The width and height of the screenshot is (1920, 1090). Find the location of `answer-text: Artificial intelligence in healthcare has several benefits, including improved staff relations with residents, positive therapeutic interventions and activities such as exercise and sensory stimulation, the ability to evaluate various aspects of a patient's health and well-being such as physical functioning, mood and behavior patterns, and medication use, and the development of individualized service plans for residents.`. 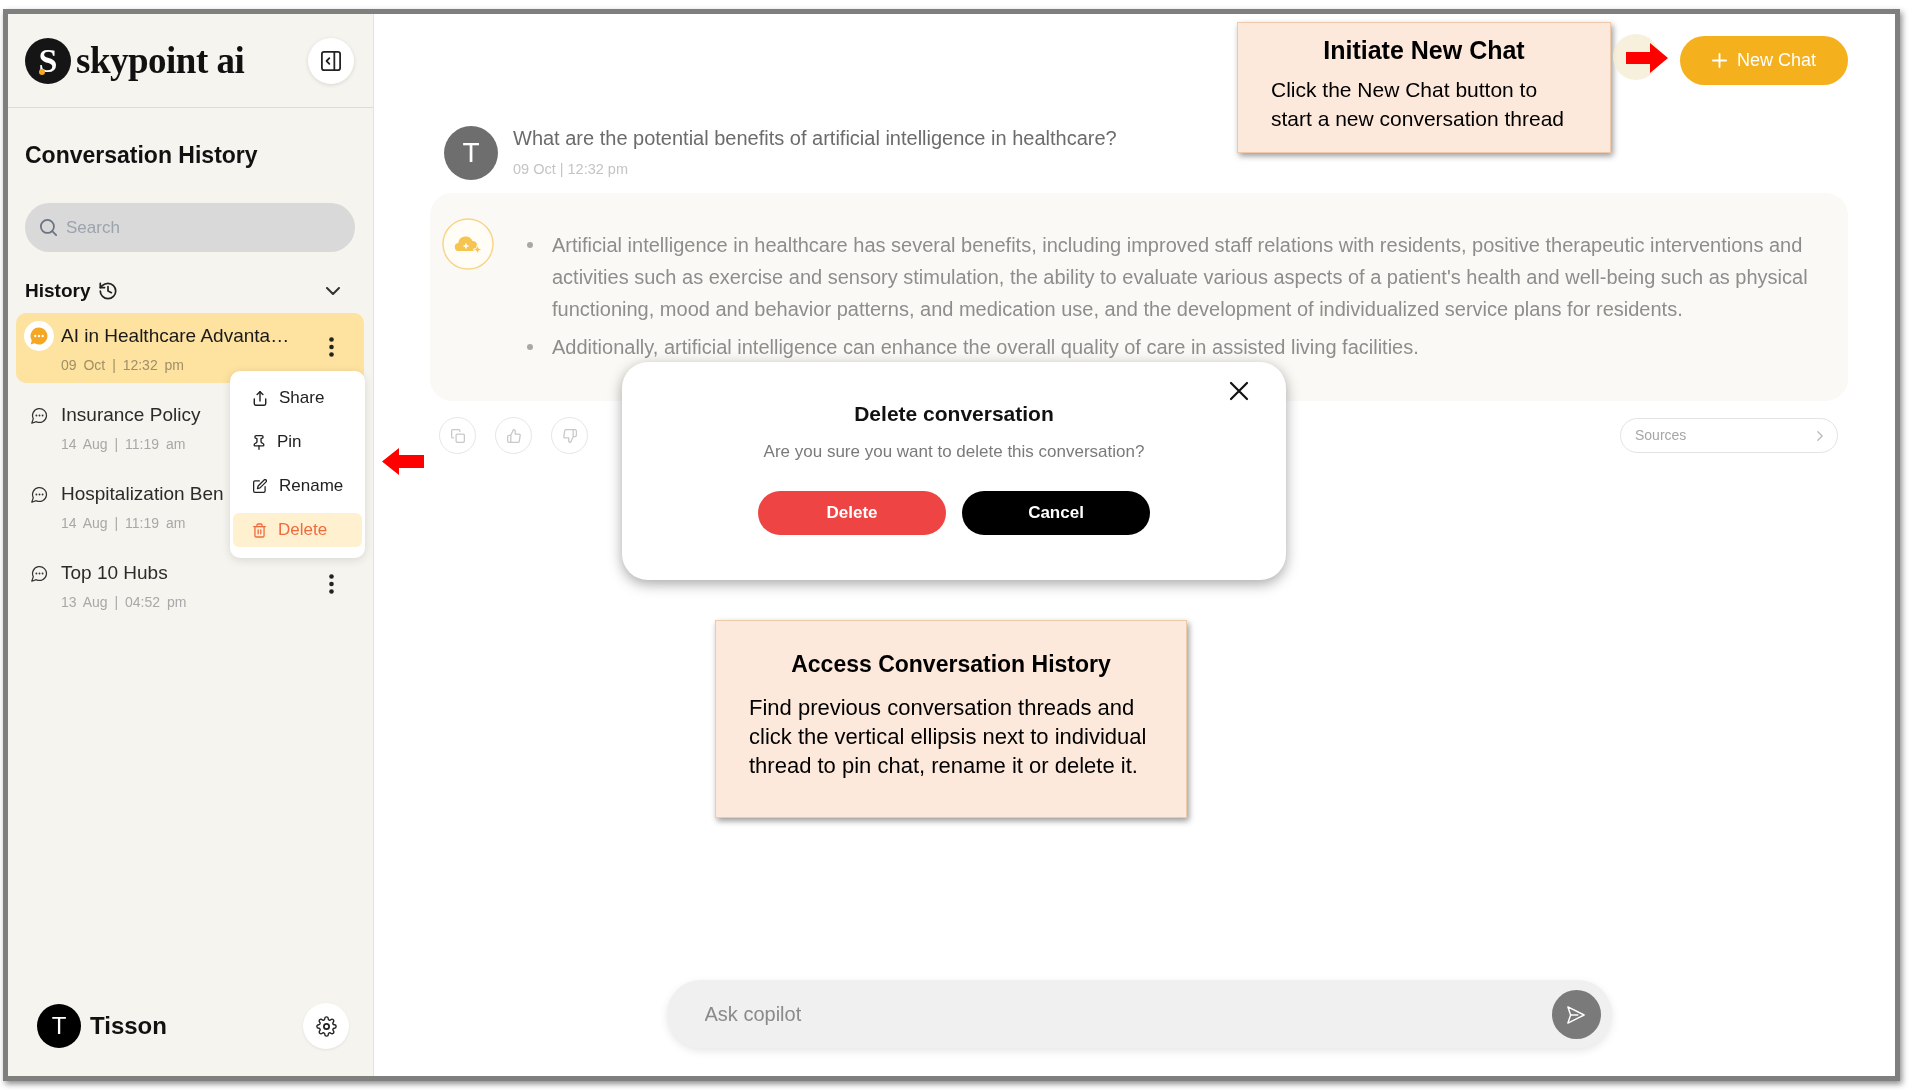

answer-text: Artificial intelligence in healthcare has several benefits, including improved staff relations with residents, positive therapeutic interventions and activities such as exercise and sensory stimulation, the ability to evaluate various aspects of a patient's health and well-being such as physical functioning, mood and behavior patterns, and medication use, and the development of individualized service plans for residents. is located at coordinates (1180, 277).